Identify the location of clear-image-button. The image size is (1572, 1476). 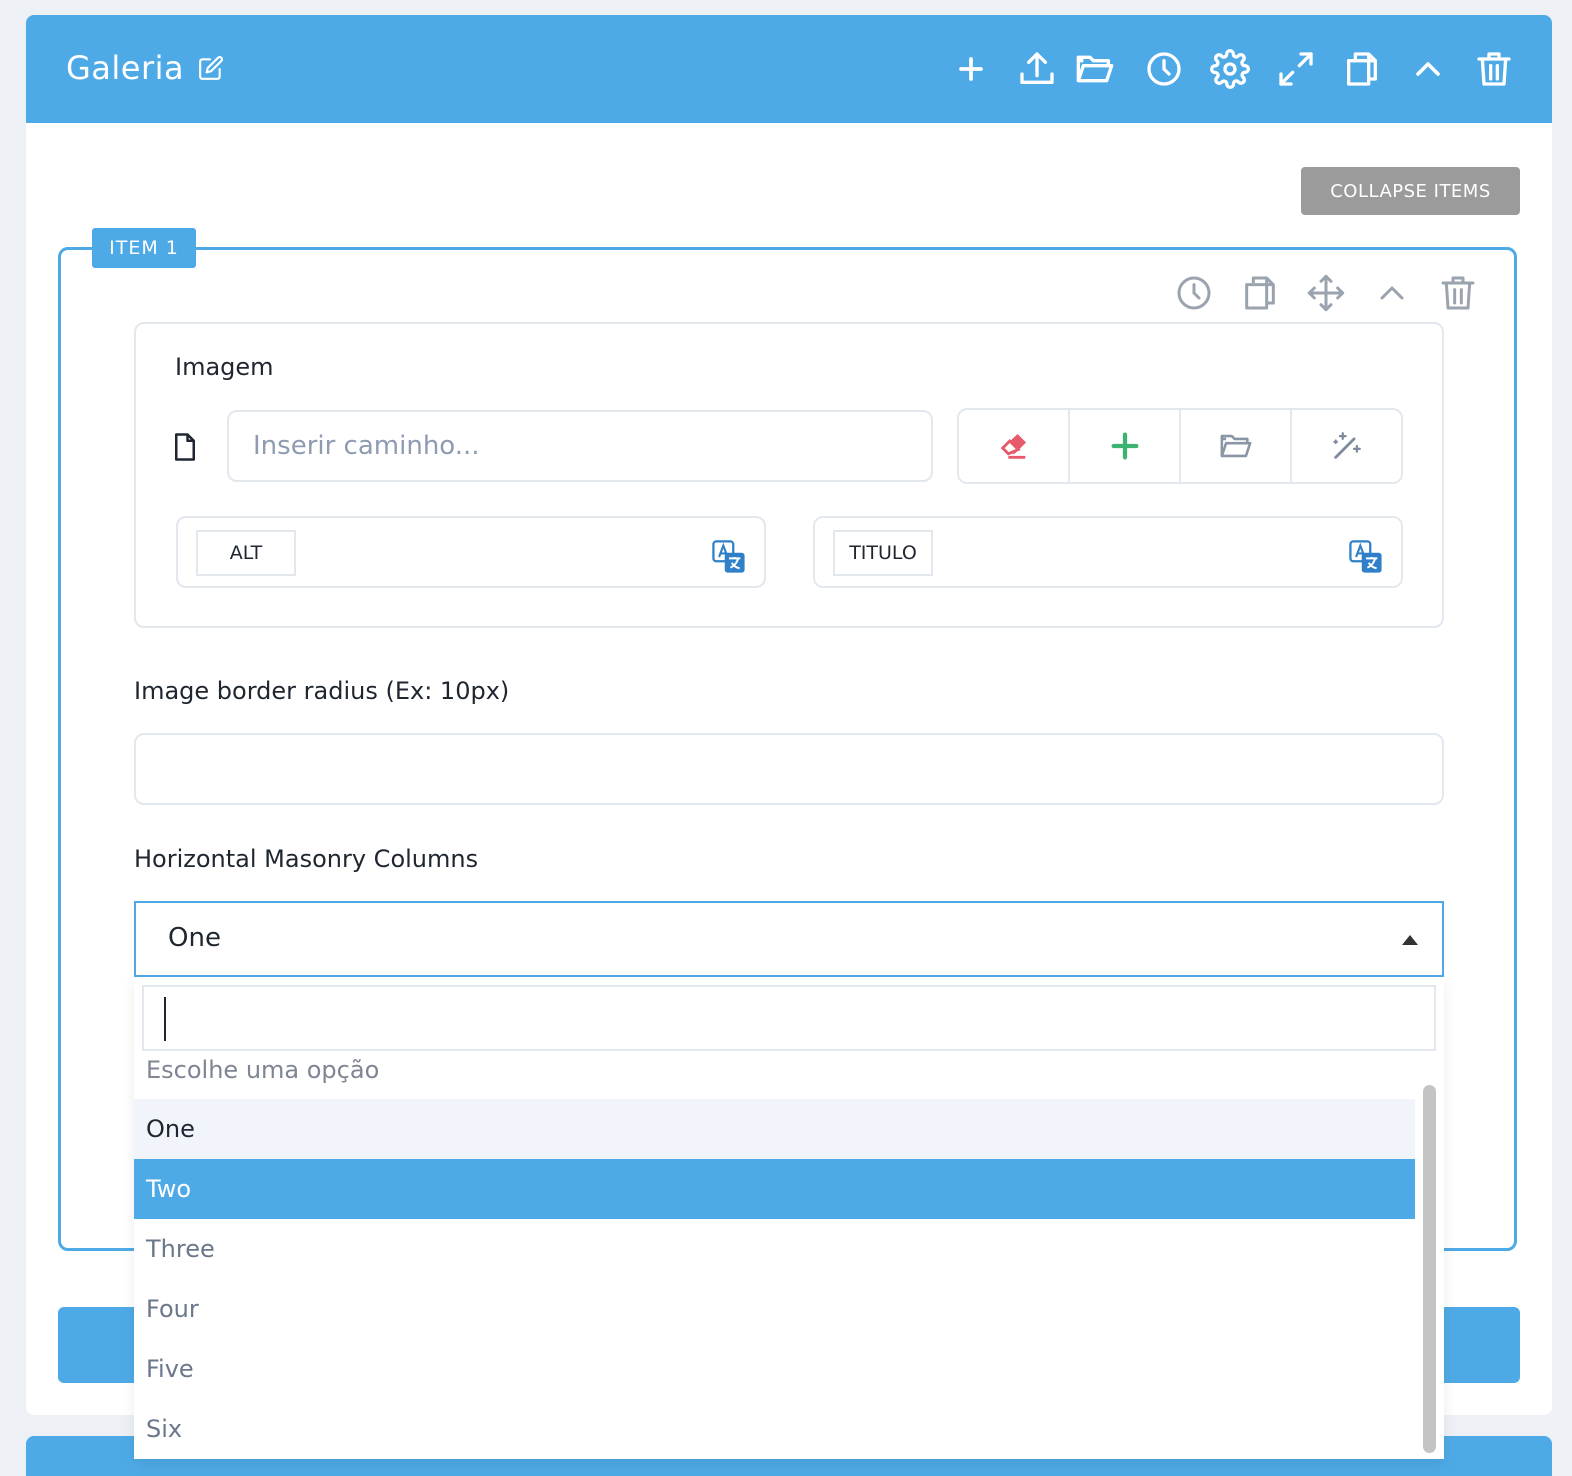
(1014, 446).